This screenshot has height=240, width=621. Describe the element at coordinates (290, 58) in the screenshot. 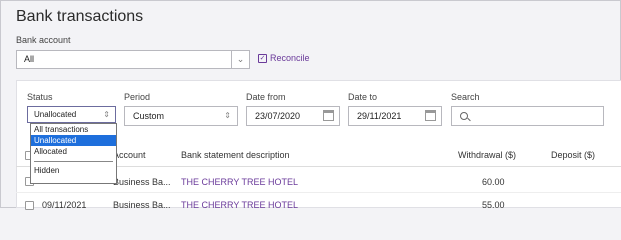

I see `reconcile-label: Reconcile` at that location.